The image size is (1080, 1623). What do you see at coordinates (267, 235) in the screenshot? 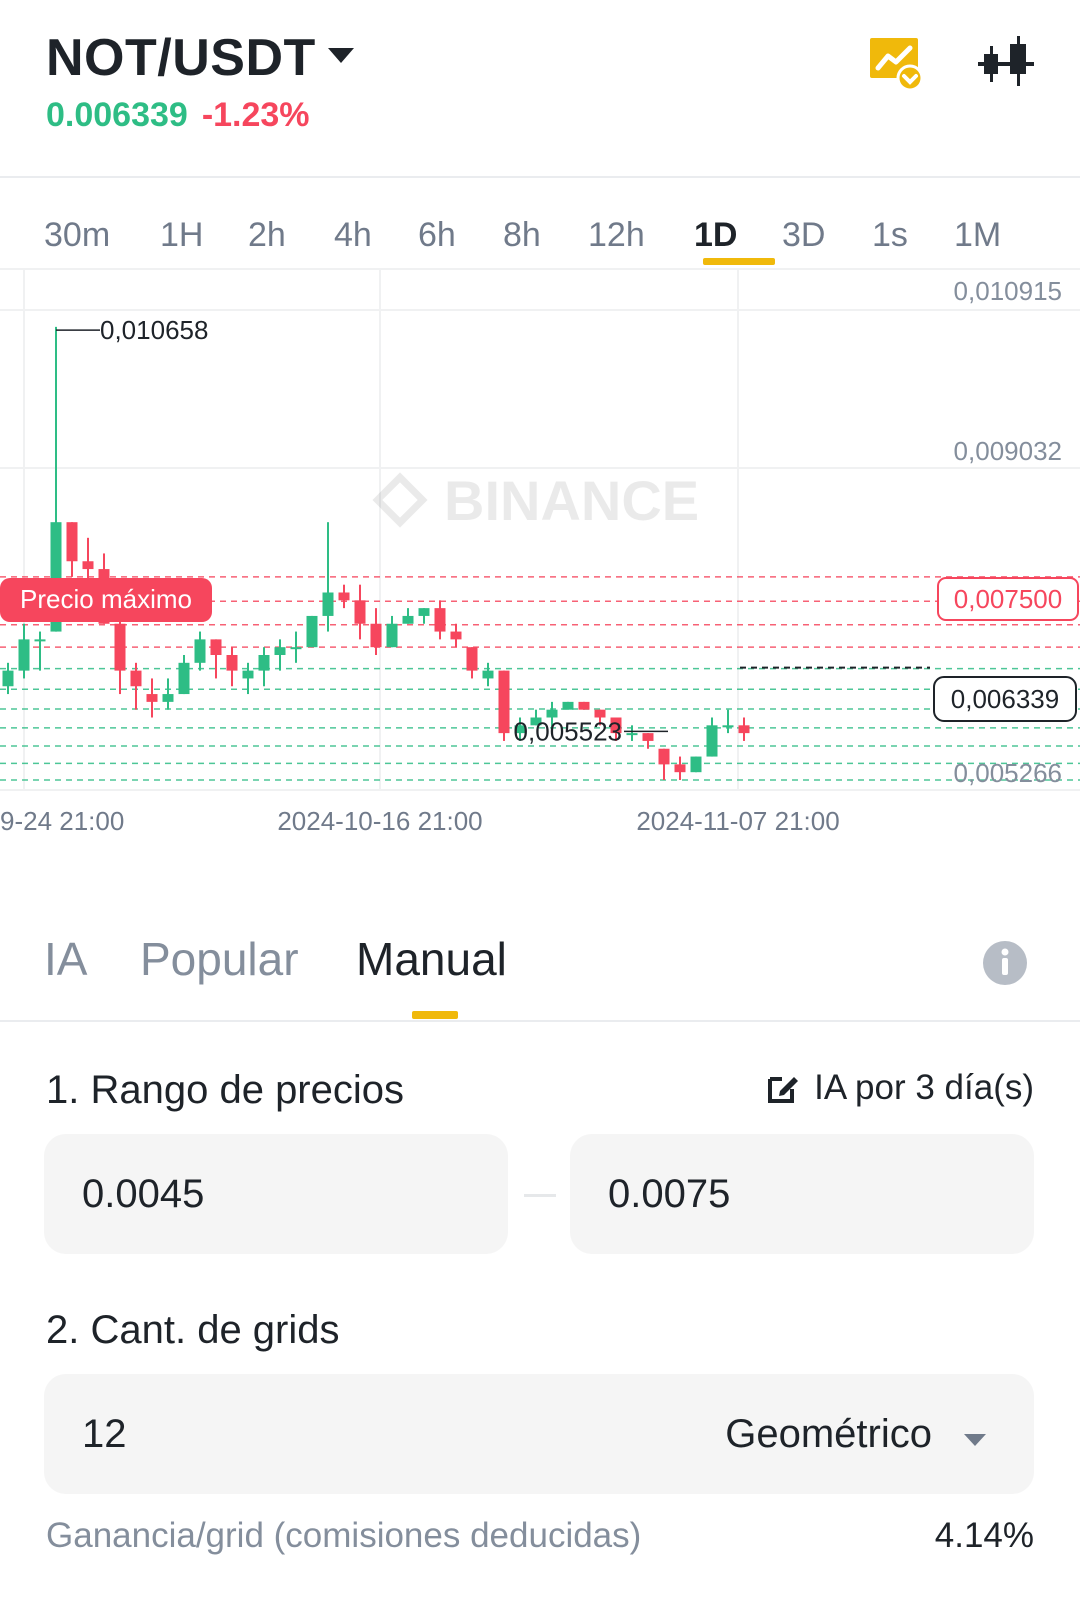
I see `timeframe-2h: 2h` at bounding box center [267, 235].